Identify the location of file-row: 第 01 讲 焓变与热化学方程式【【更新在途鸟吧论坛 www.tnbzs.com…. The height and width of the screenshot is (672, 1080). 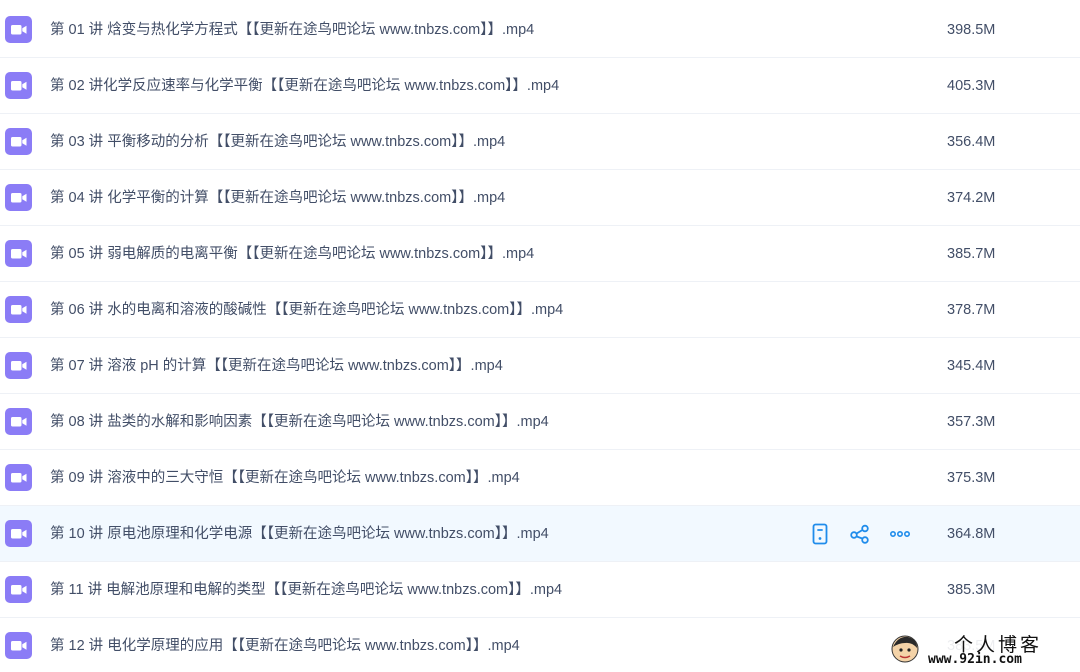
(540, 30).